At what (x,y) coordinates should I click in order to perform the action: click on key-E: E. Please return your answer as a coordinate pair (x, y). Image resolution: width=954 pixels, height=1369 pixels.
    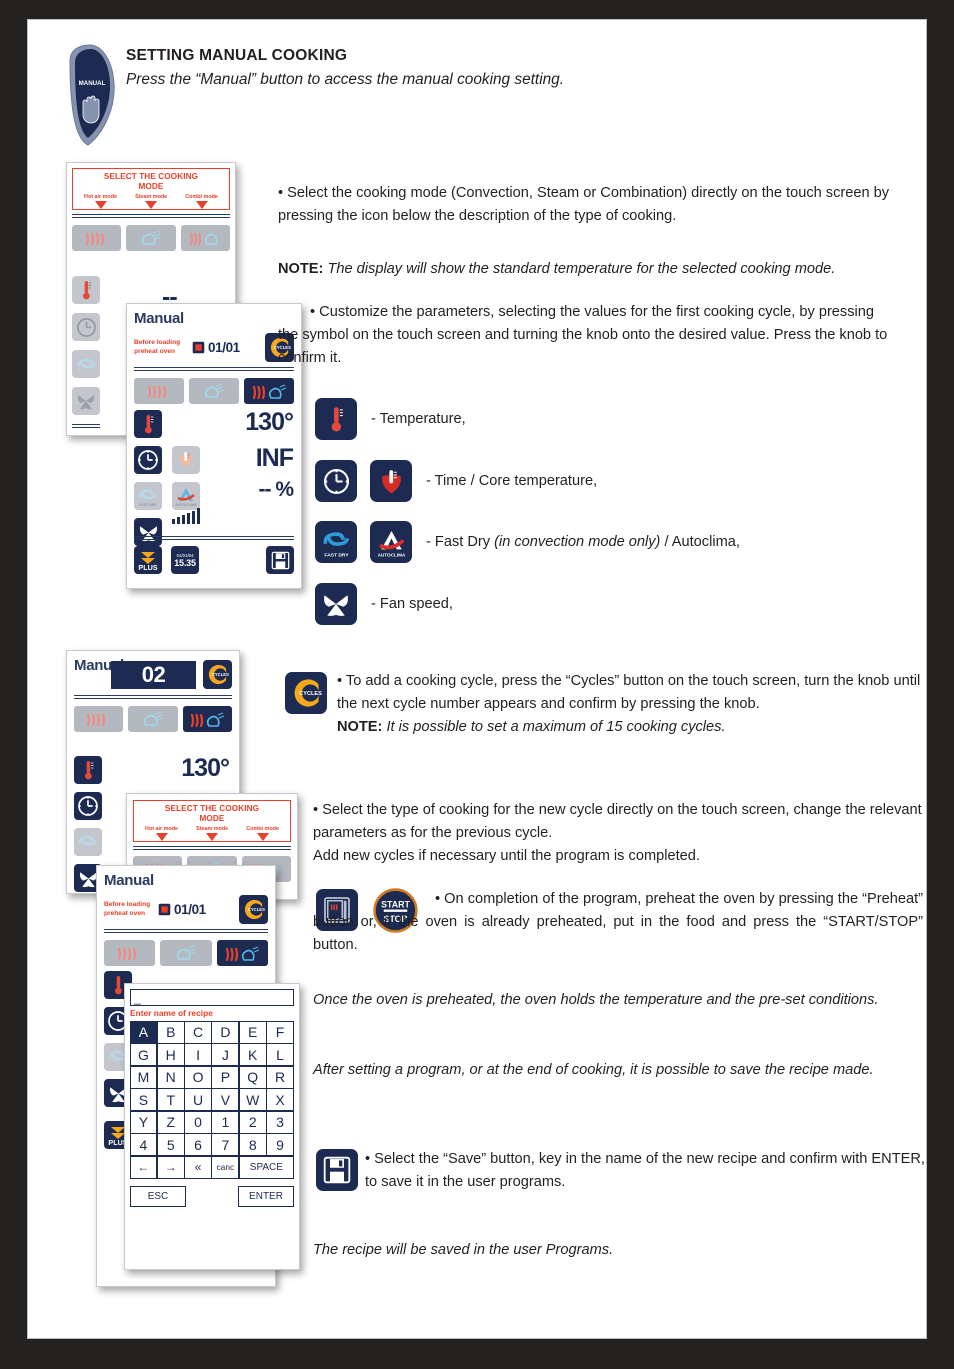
    Looking at the image, I should click on (252, 1032).